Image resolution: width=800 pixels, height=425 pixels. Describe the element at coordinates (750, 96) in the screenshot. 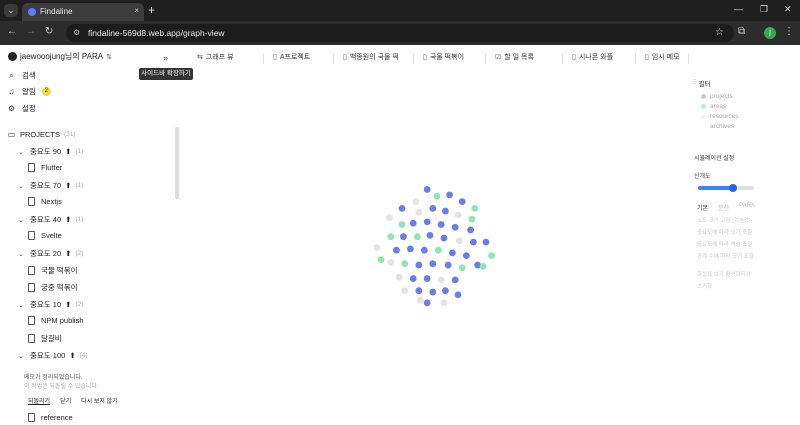

I see `filter-item: projects` at that location.